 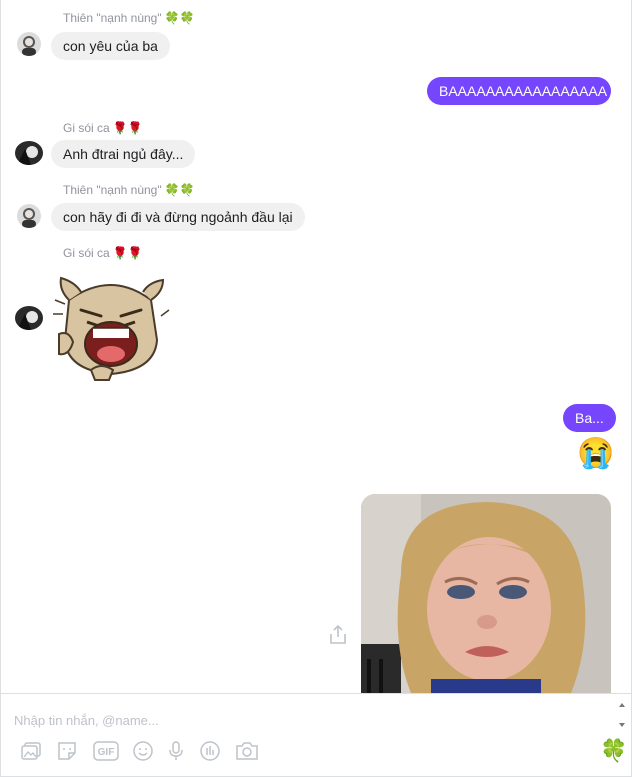 What do you see at coordinates (247, 751) in the screenshot?
I see `camera-icon` at bounding box center [247, 751].